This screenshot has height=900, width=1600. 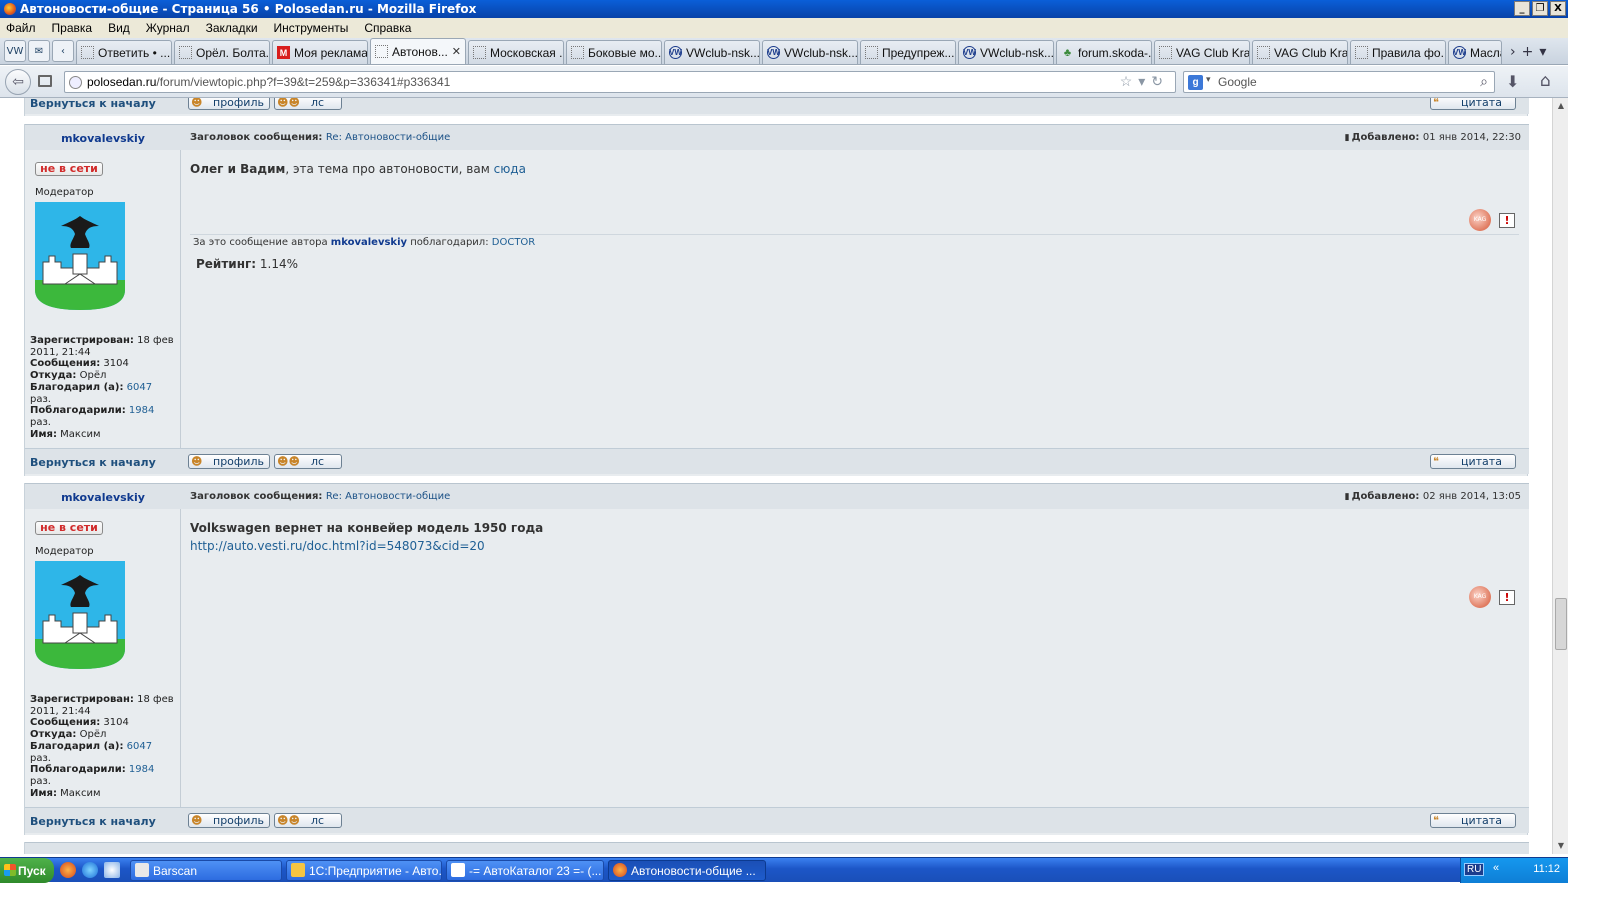 I want to click on minimize-button: _, so click(x=1522, y=8).